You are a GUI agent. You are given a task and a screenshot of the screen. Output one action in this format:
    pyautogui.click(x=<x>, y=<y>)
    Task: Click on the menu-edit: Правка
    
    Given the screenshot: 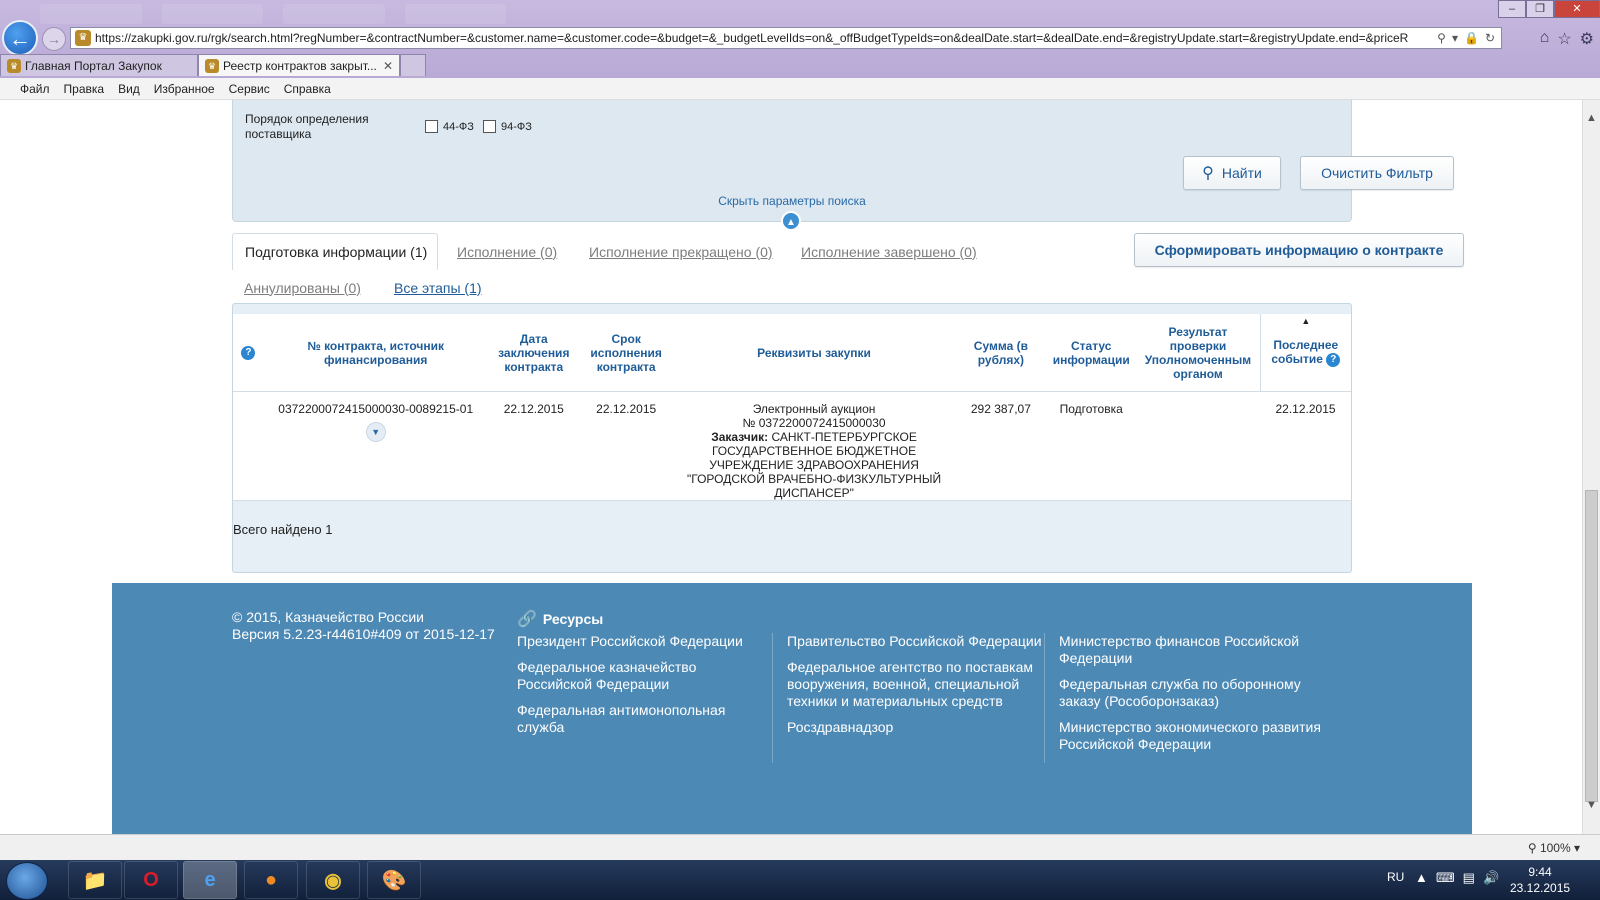 What is the action you would take?
    pyautogui.click(x=84, y=89)
    